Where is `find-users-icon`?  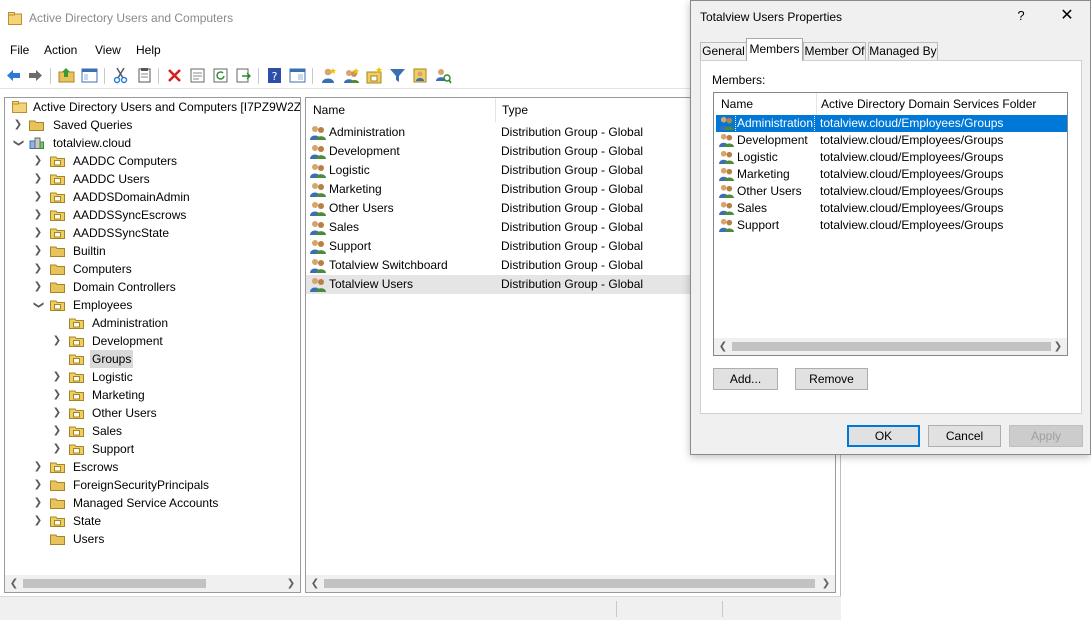 find-users-icon is located at coordinates (443, 75).